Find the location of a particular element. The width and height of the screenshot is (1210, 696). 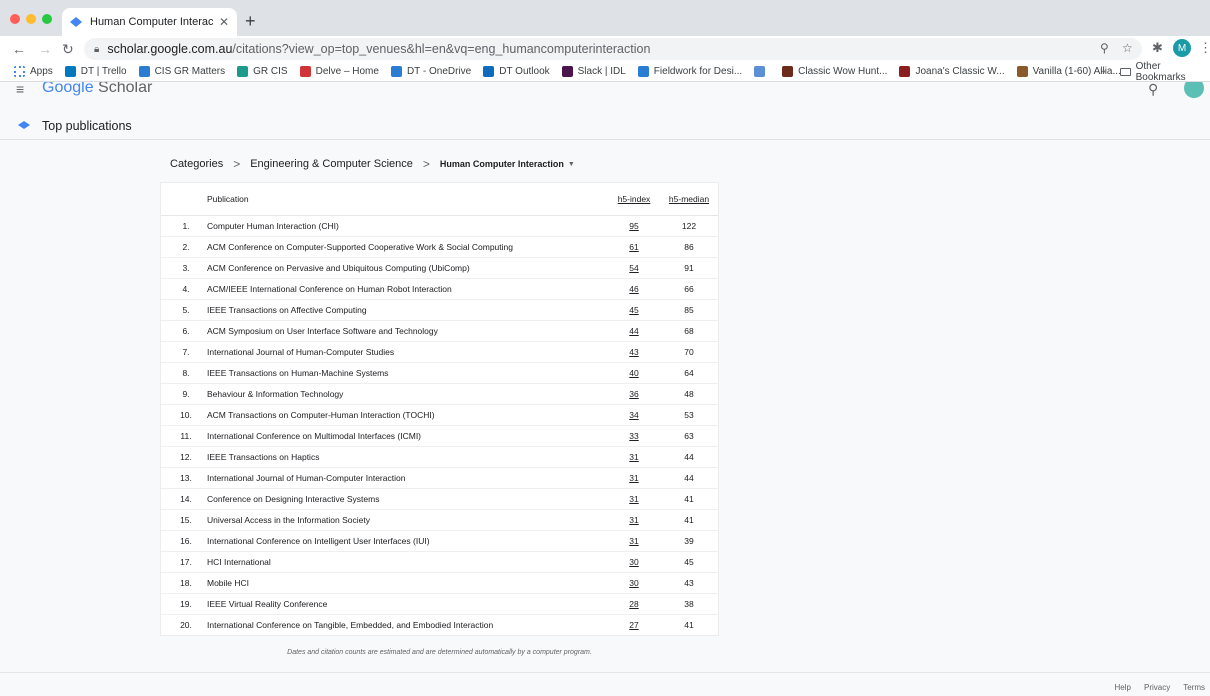

h5-index-cell: 28 is located at coordinates (634, 604).